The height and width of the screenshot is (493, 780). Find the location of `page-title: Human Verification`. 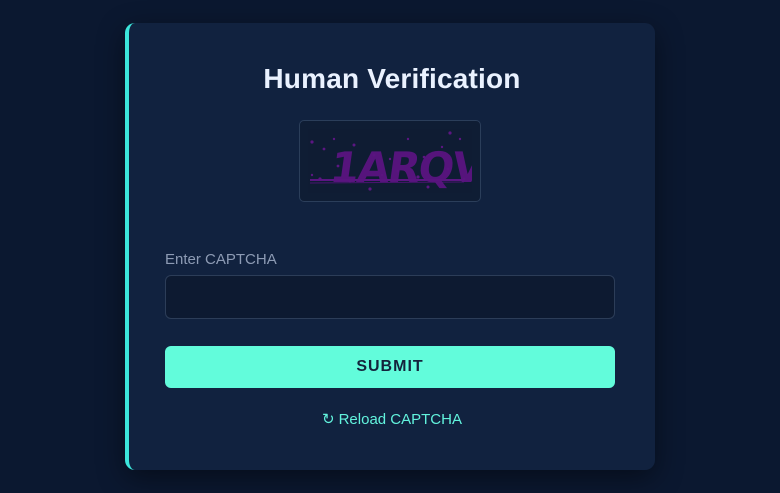

page-title: Human Verification is located at coordinates (392, 78).